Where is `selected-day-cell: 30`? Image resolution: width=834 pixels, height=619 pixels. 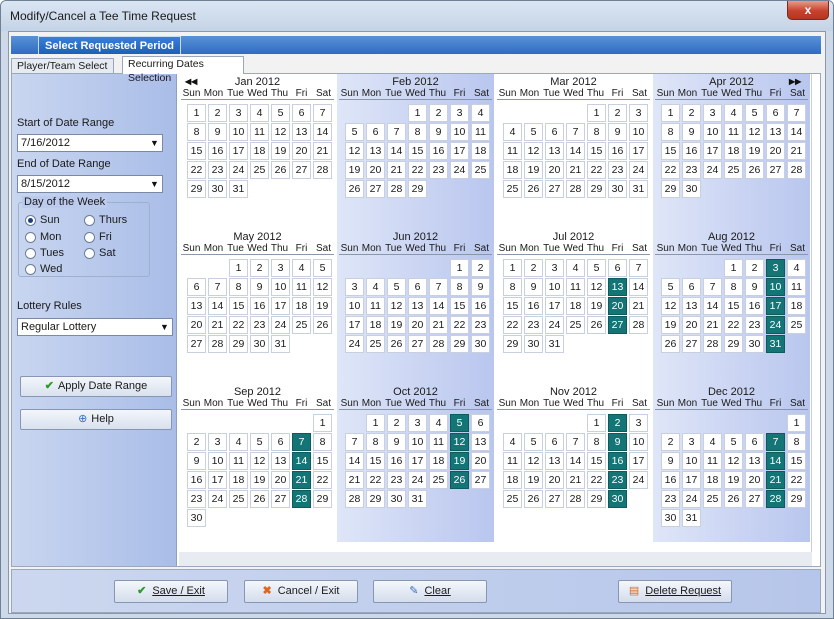 selected-day-cell: 30 is located at coordinates (617, 499).